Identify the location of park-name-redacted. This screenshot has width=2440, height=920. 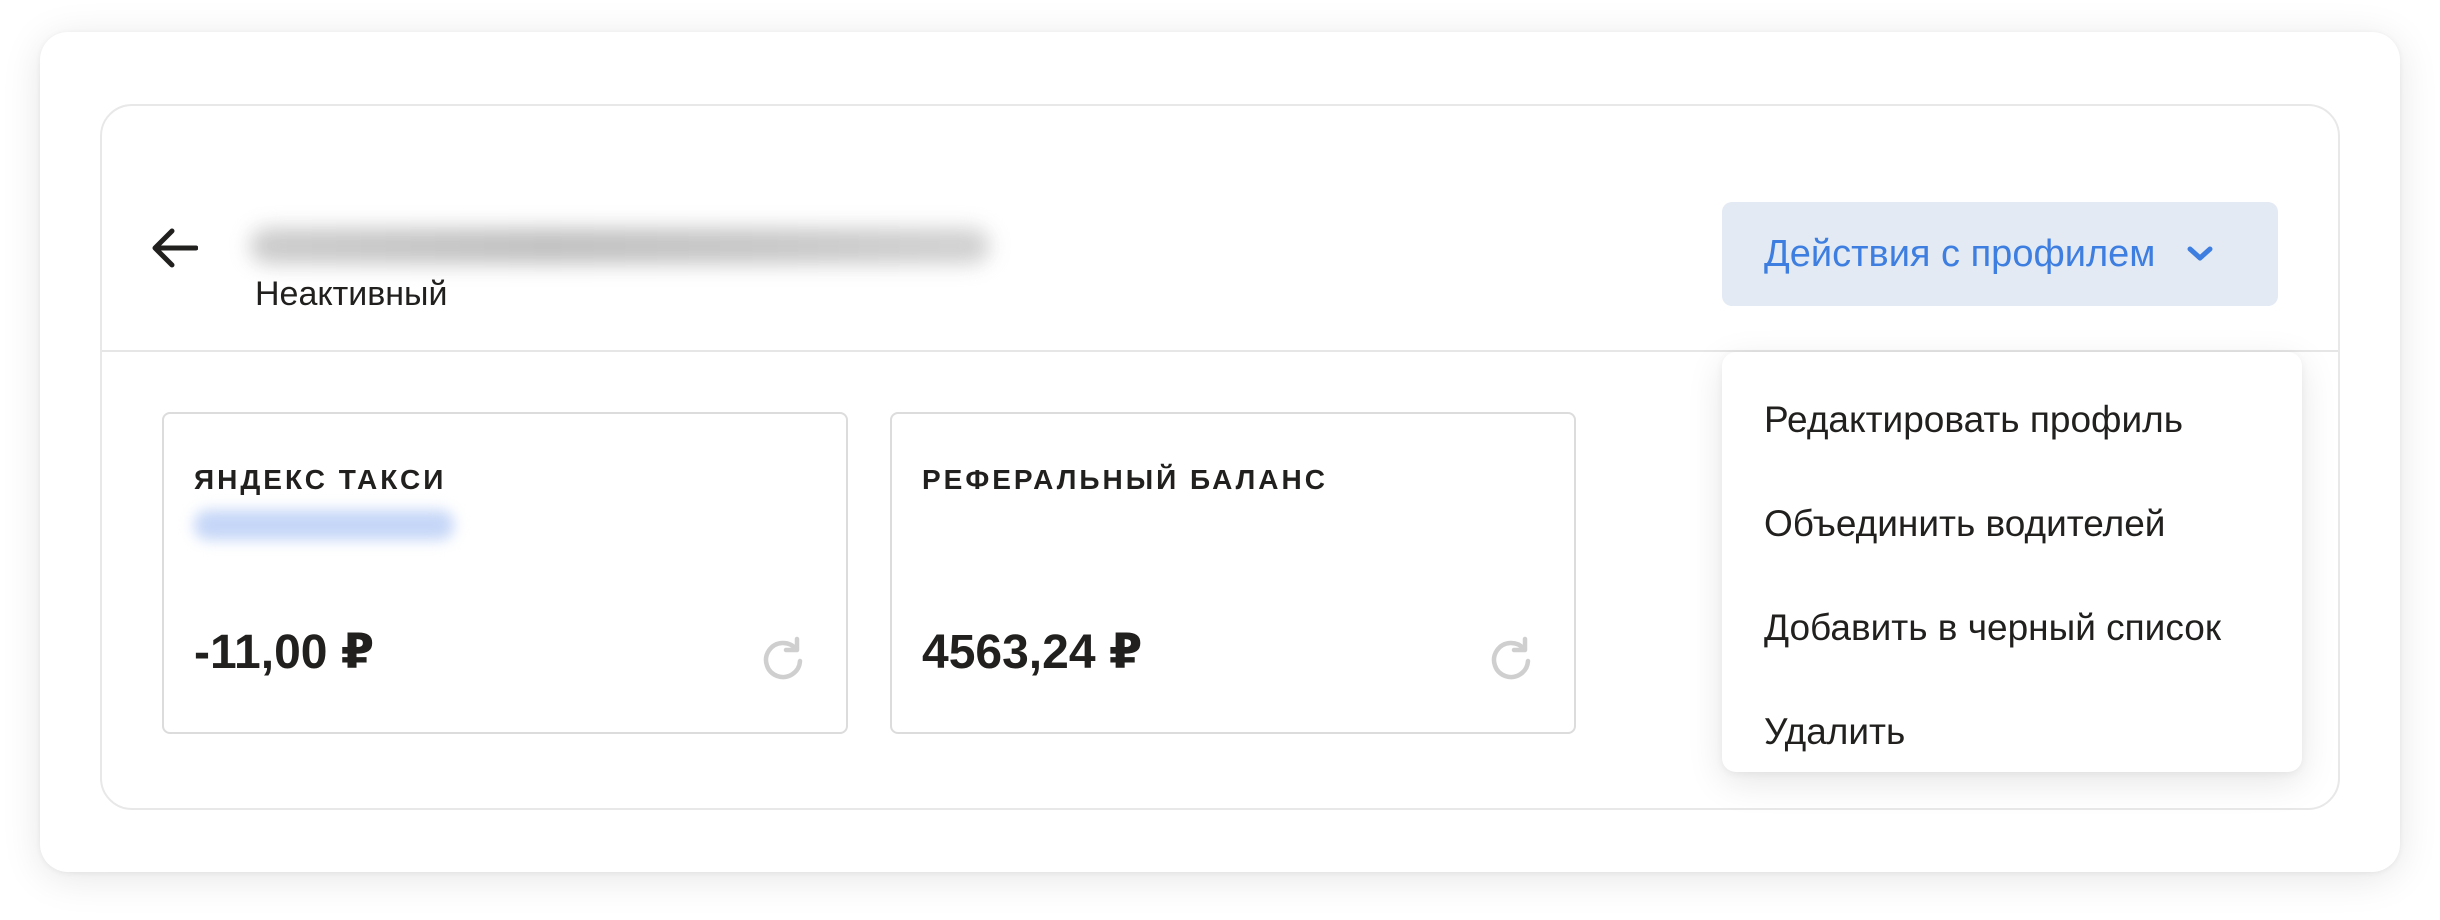
(324, 525).